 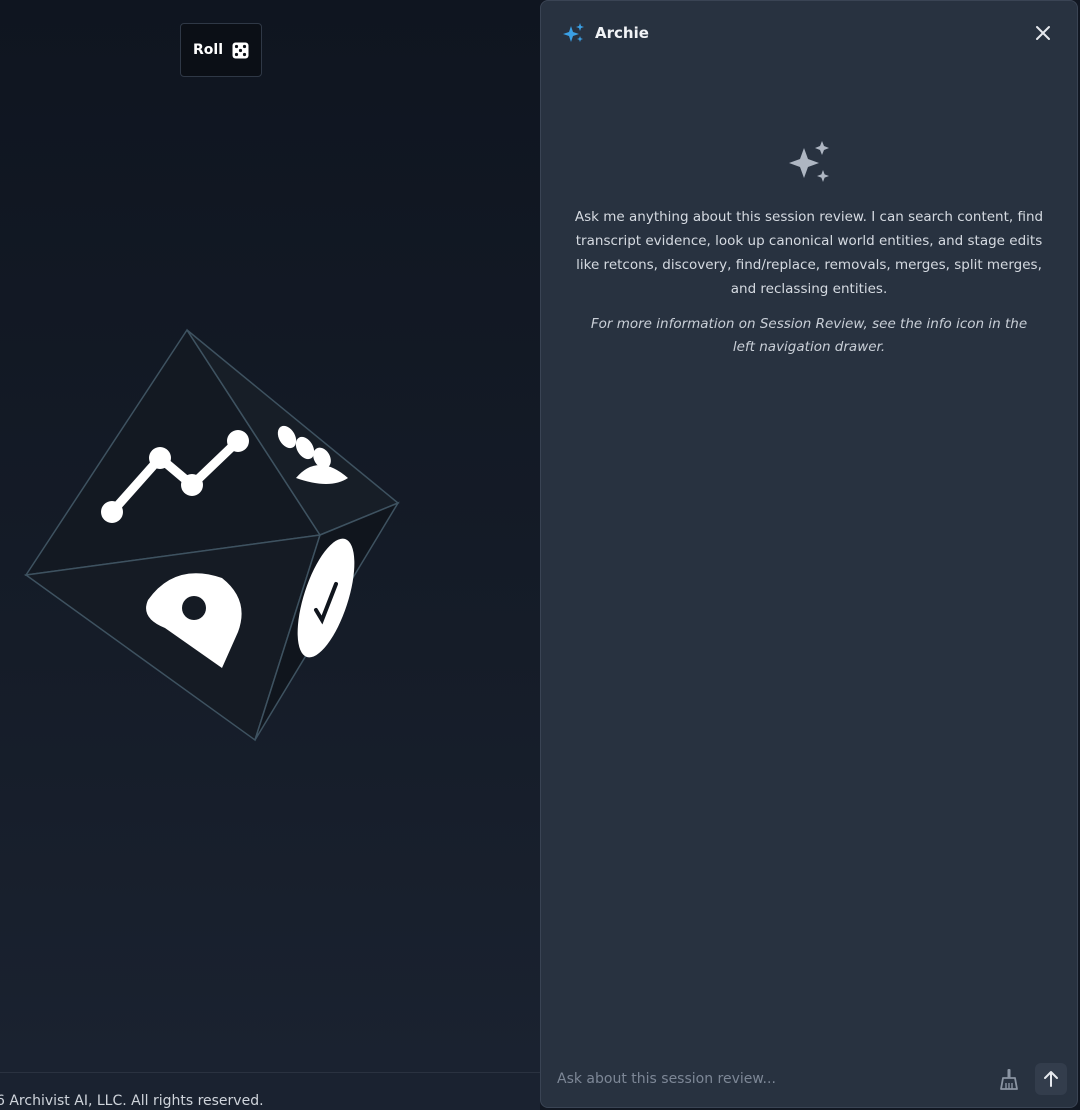 I want to click on dice-icon, so click(x=240, y=50).